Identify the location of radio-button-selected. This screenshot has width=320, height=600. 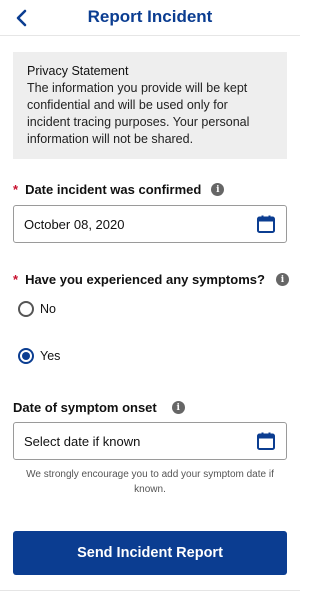
(26, 356).